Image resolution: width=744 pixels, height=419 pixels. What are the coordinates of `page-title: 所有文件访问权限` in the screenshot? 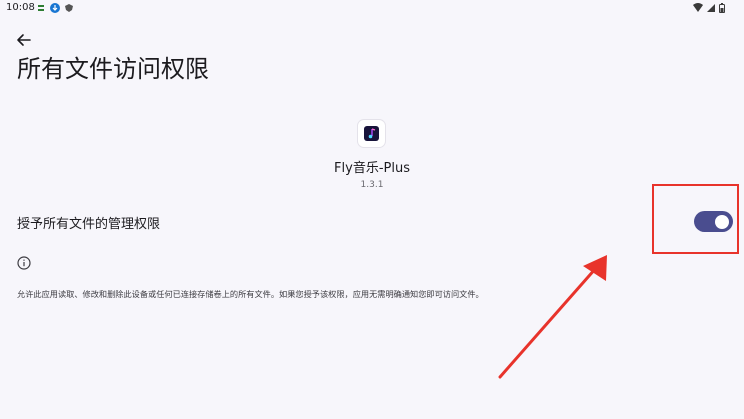 It's located at (113, 69).